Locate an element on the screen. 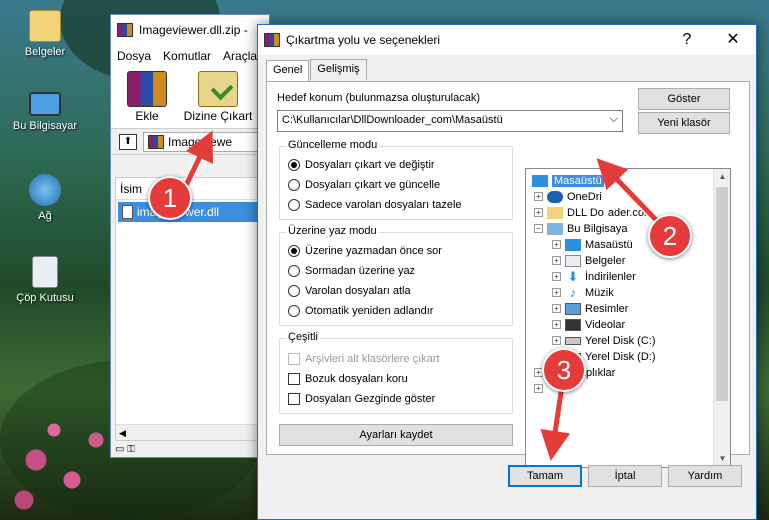  tree-item-desktop: Masaüstü is located at coordinates (568, 180).